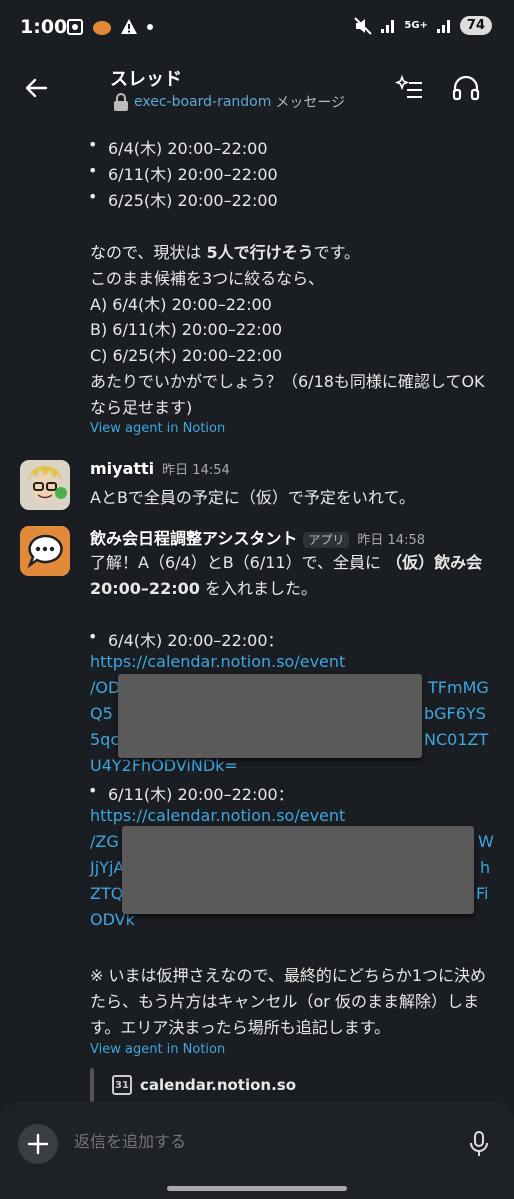  I want to click on message-line: B) 6/11(木) 20:00–22:00, so click(186, 329).